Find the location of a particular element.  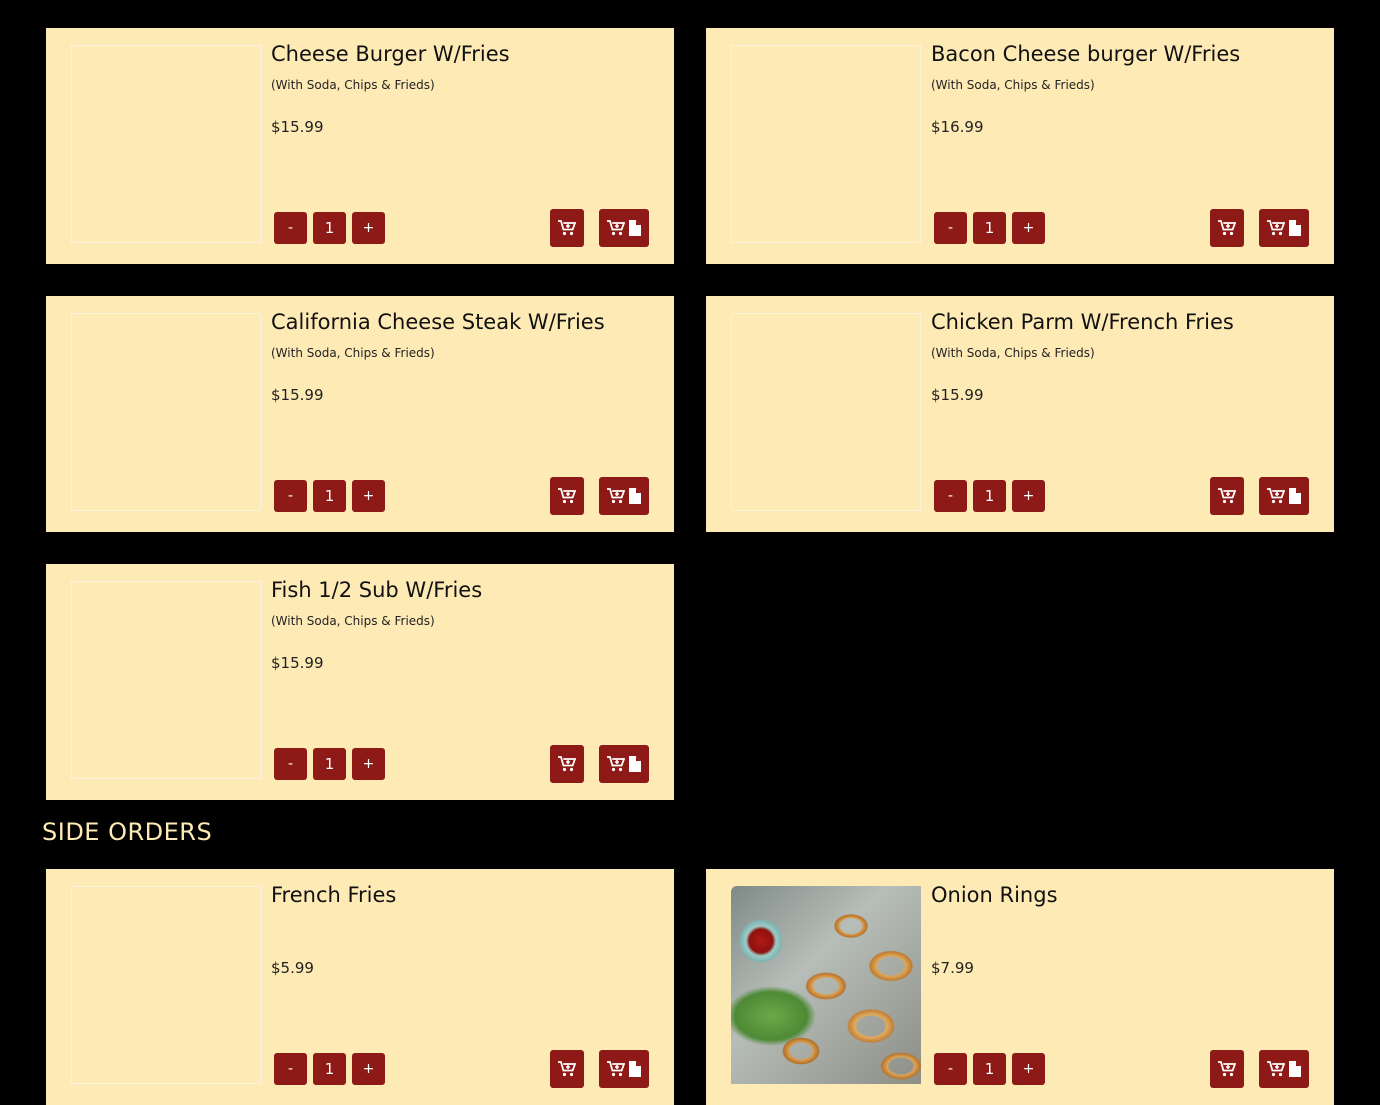

item-name: Fish 1/2 Sub W/Fries is located at coordinates (377, 590).